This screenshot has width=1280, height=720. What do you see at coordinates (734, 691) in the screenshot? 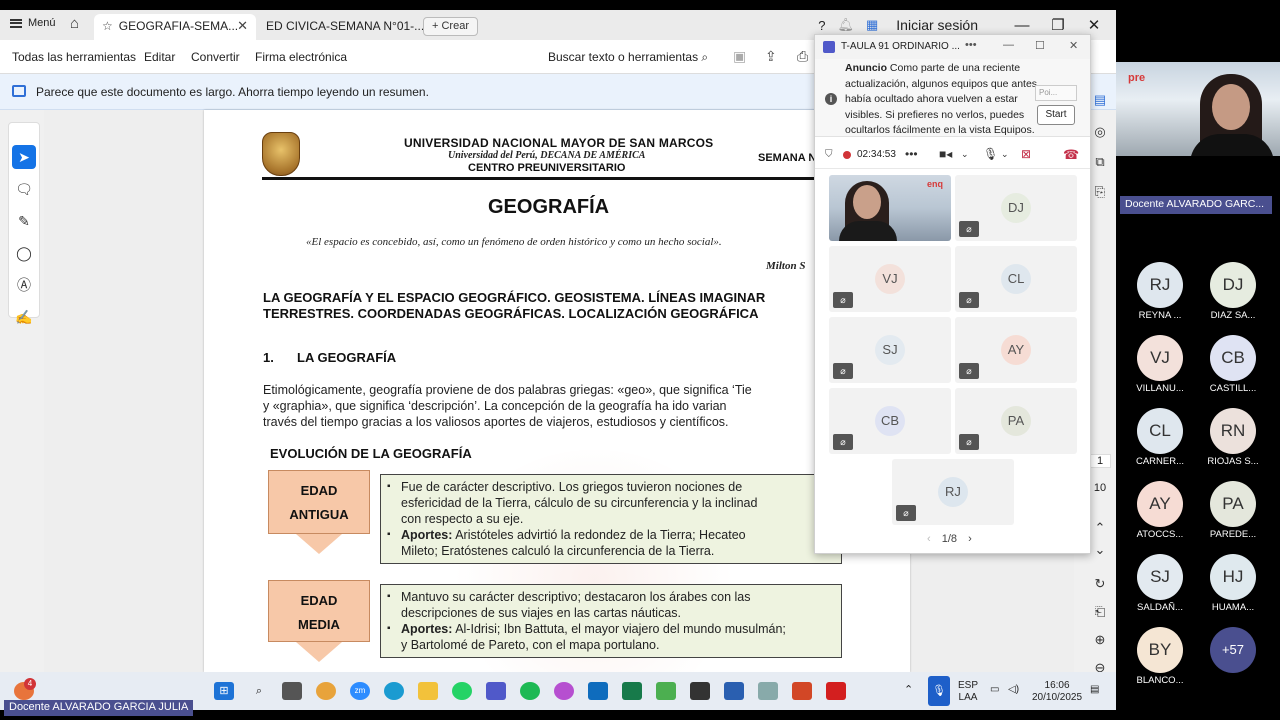
I see `store-icon` at bounding box center [734, 691].